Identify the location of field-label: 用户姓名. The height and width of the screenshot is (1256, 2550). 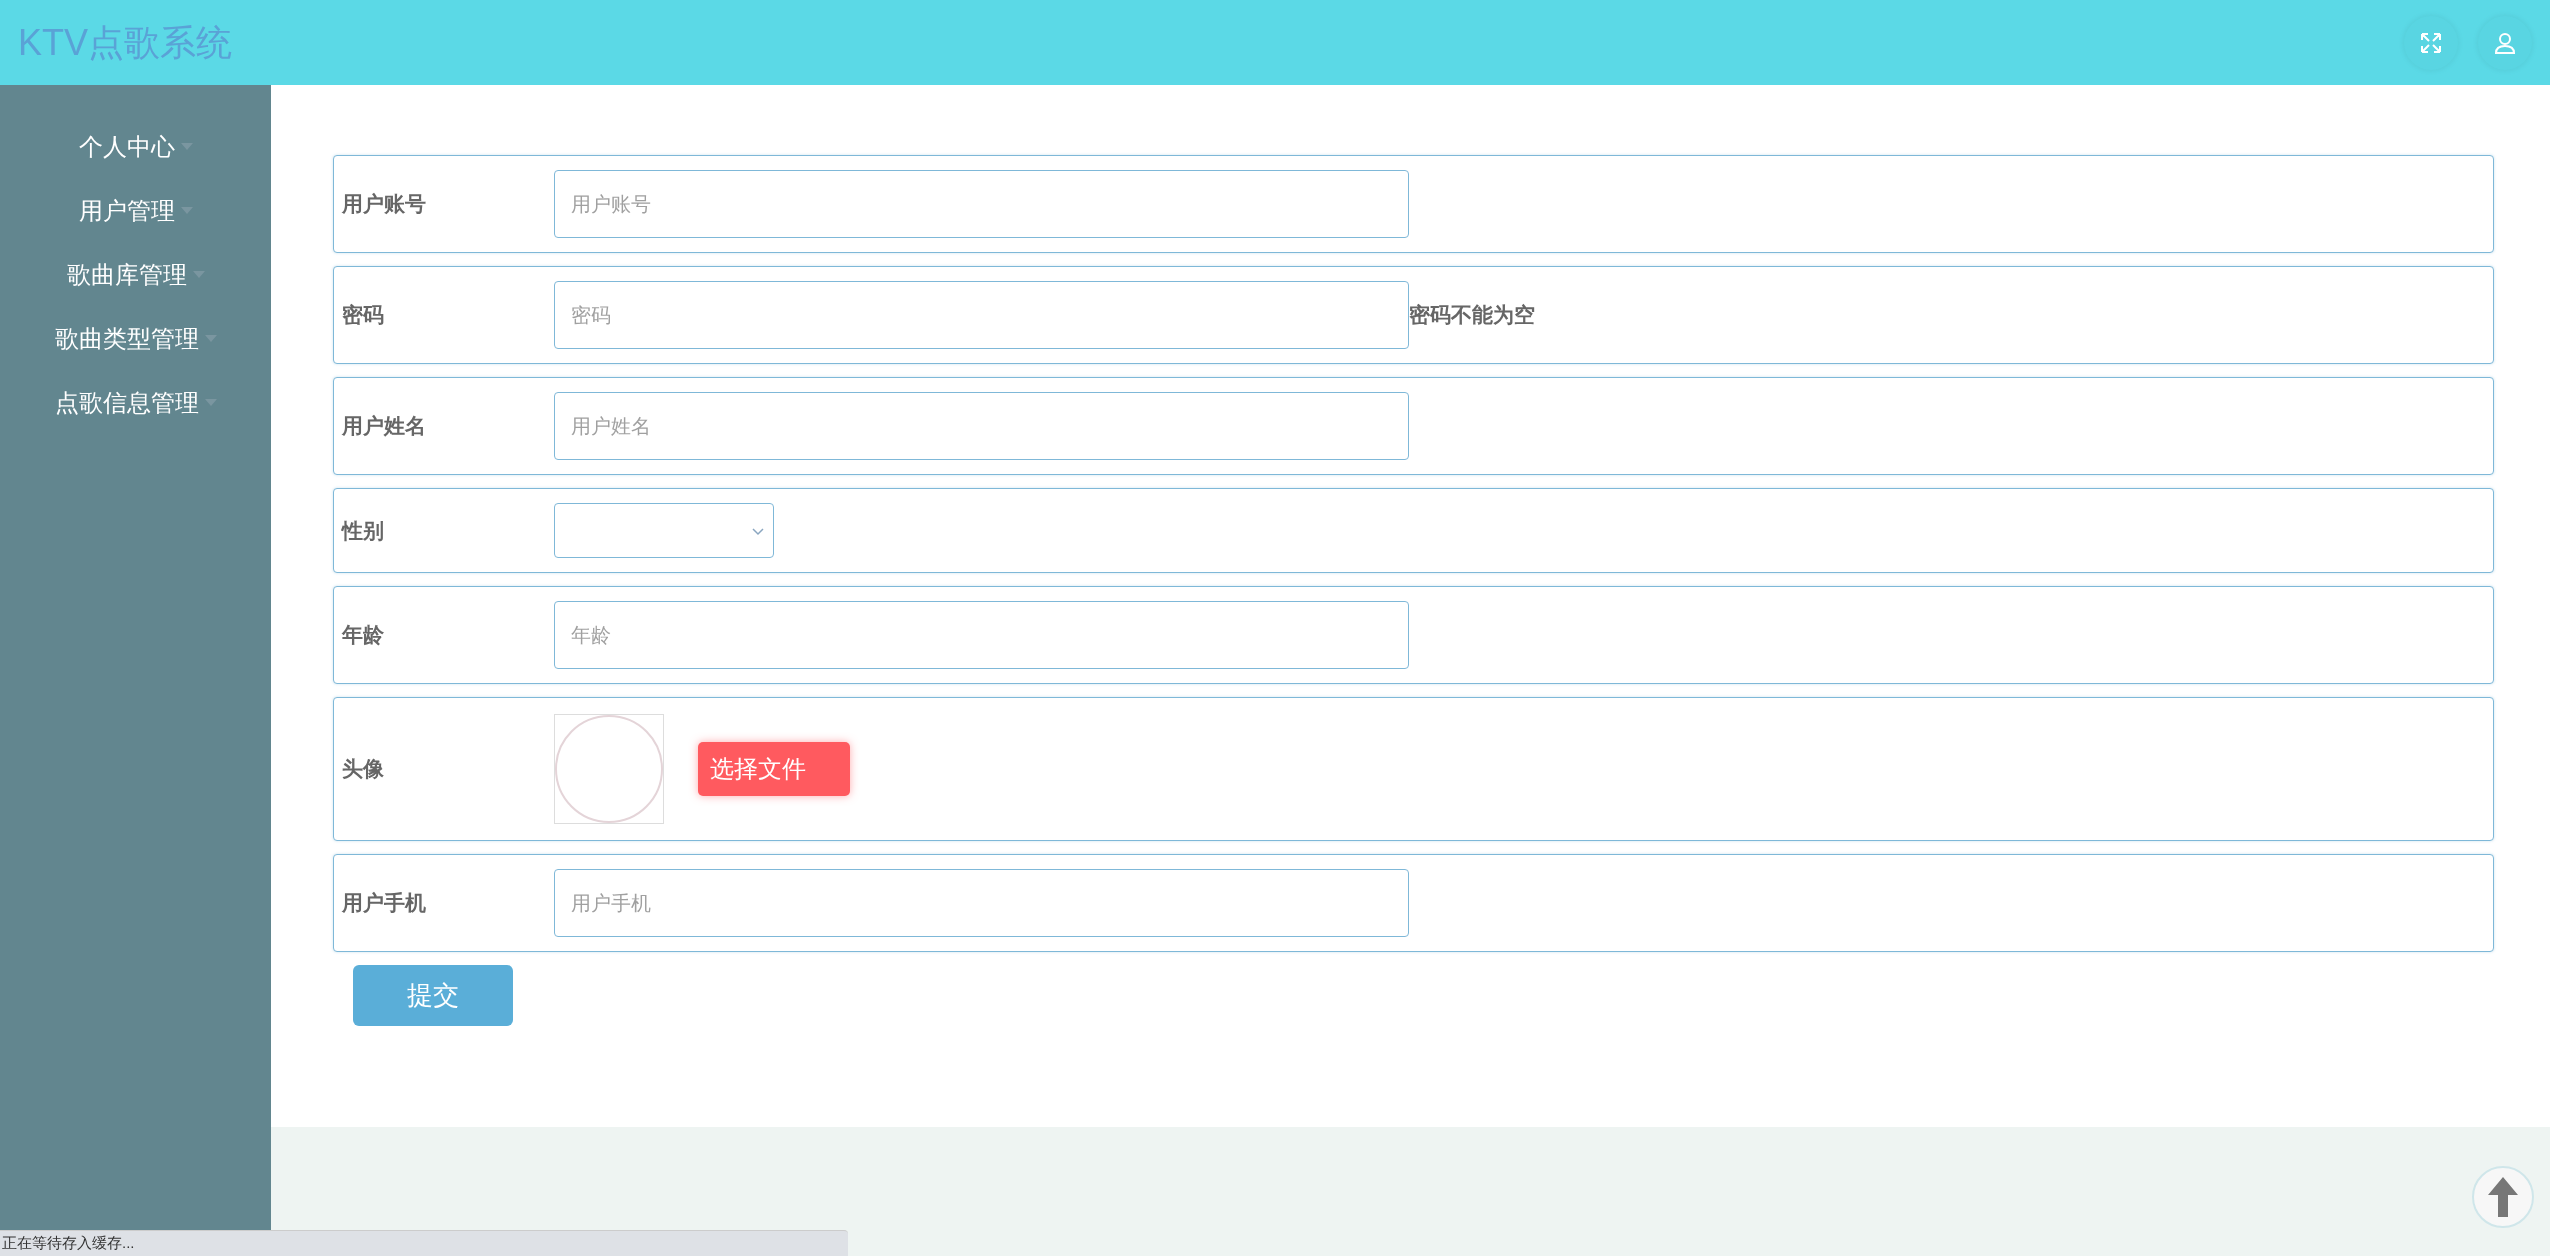
(384, 426).